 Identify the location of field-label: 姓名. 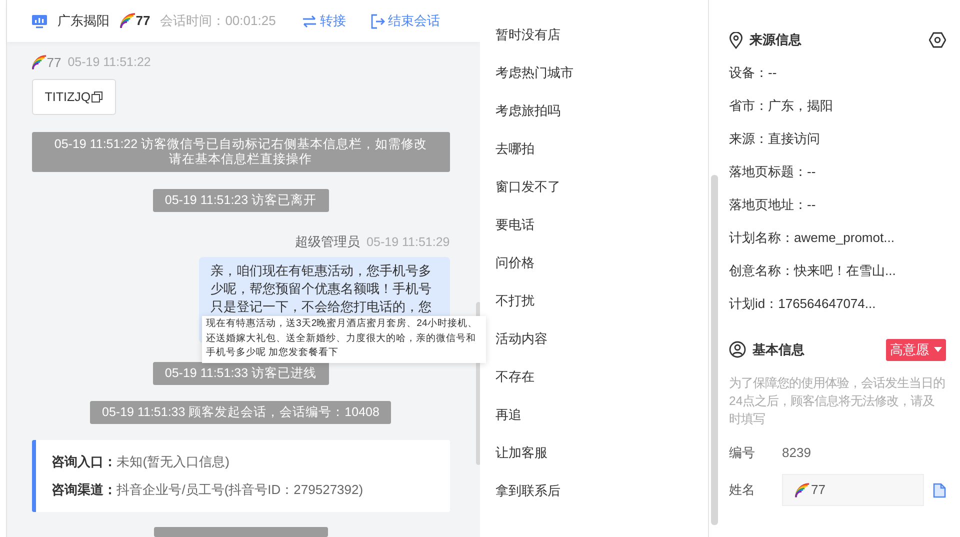
(742, 490).